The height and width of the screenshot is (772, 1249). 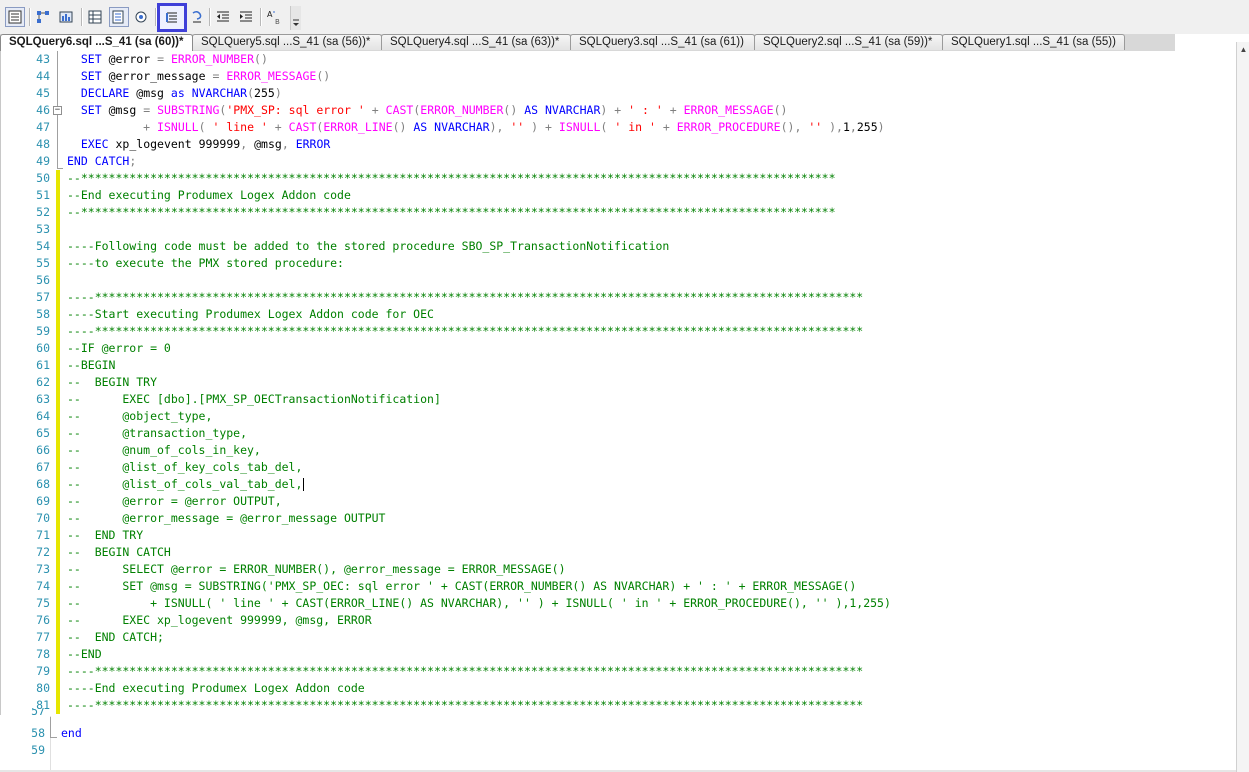 What do you see at coordinates (257, 93) in the screenshot?
I see `symbol: 2` at bounding box center [257, 93].